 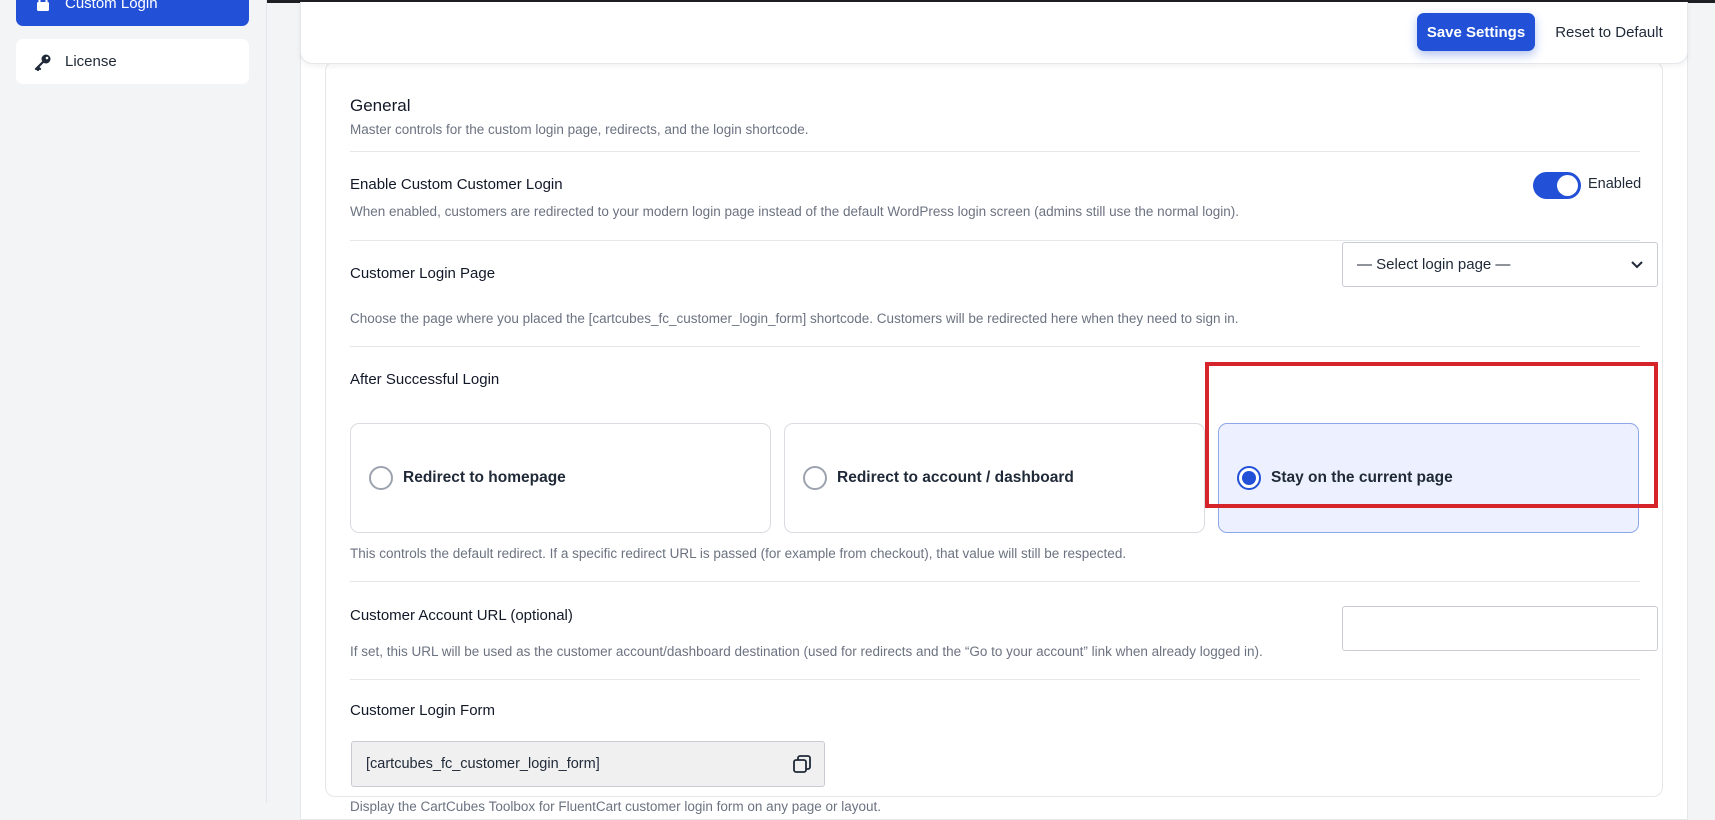 I want to click on copy-icon, so click(x=802, y=766).